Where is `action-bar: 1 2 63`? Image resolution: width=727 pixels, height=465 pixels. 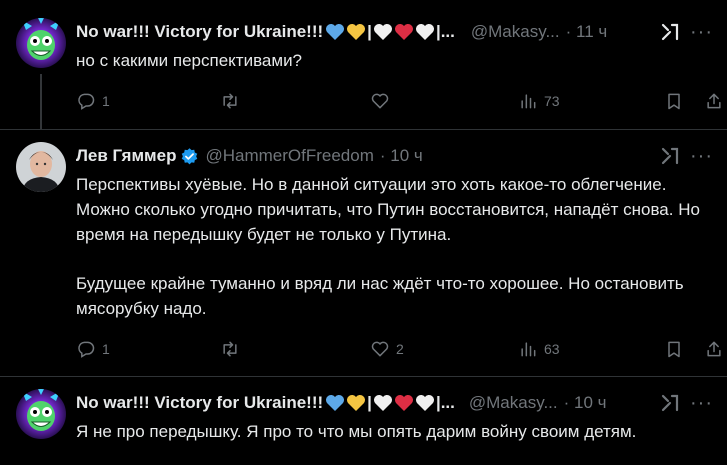
action-bar: 1 2 63 is located at coordinates (398, 349).